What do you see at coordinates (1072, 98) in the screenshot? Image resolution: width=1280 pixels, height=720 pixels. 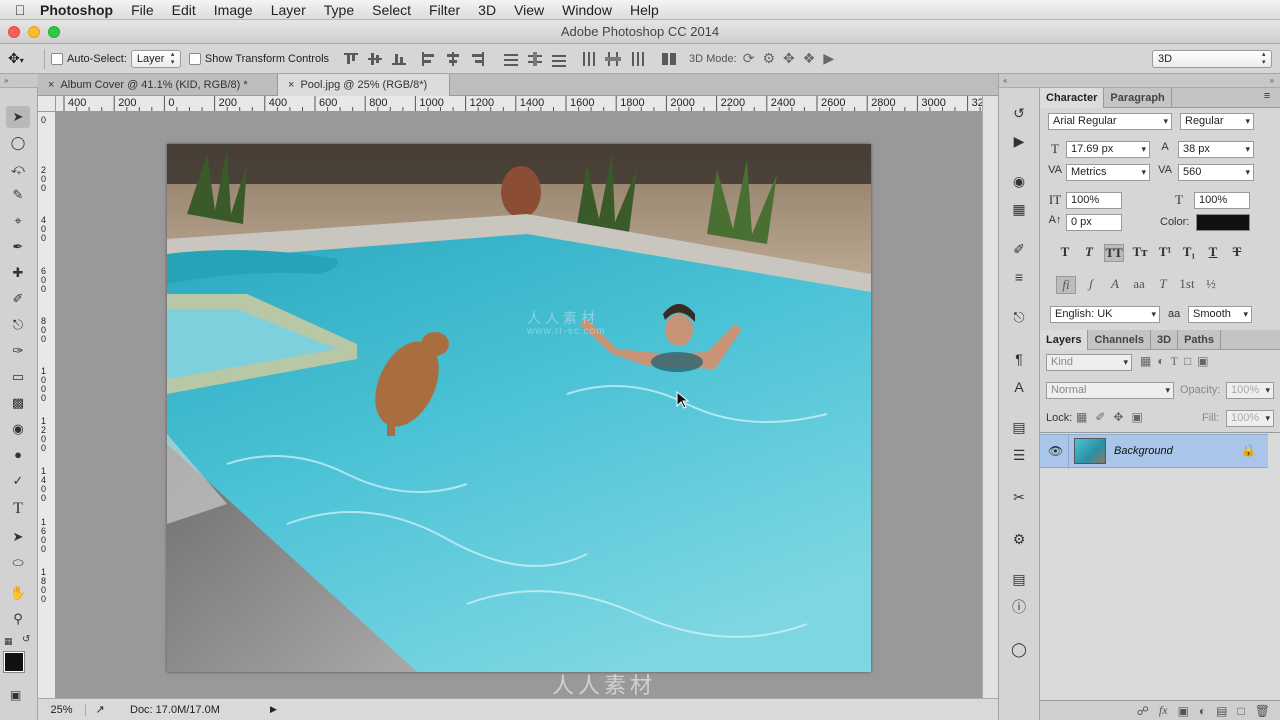 I see `tab-character: Character` at bounding box center [1072, 98].